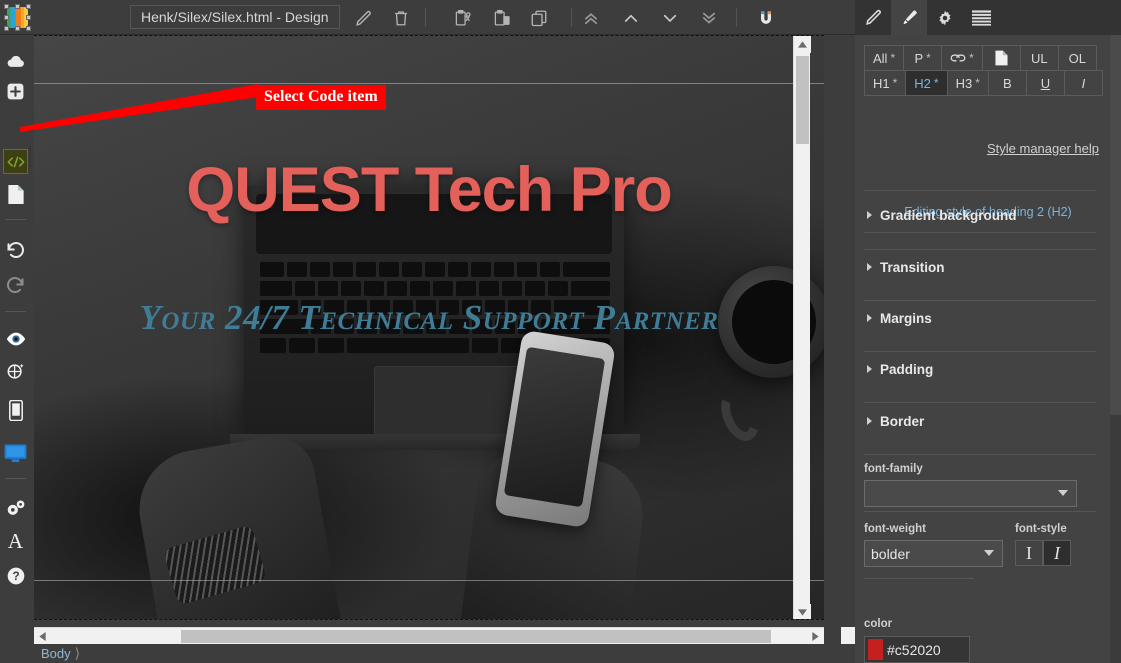  What do you see at coordinates (981, 17) in the screenshot?
I see `tab-layers` at bounding box center [981, 17].